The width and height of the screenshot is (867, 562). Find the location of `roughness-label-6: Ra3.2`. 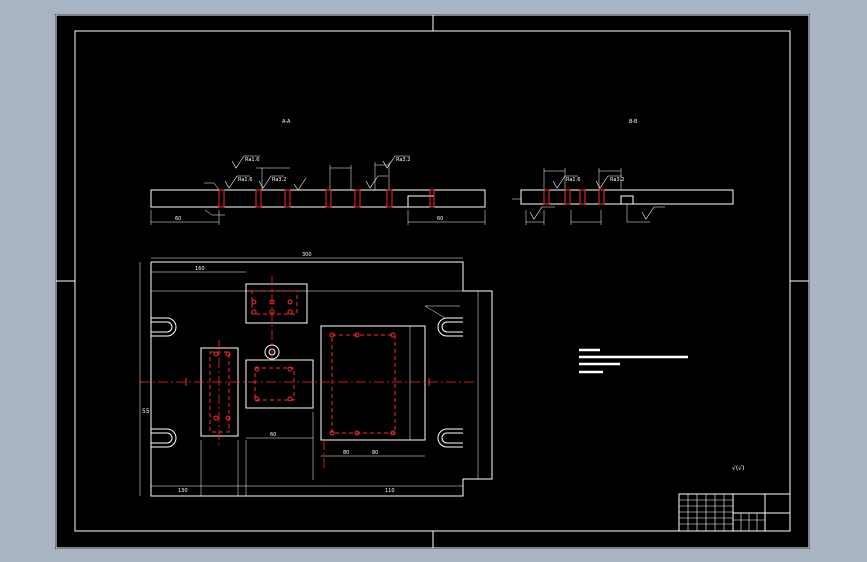

roughness-label-6: Ra3.2 is located at coordinates (617, 180).